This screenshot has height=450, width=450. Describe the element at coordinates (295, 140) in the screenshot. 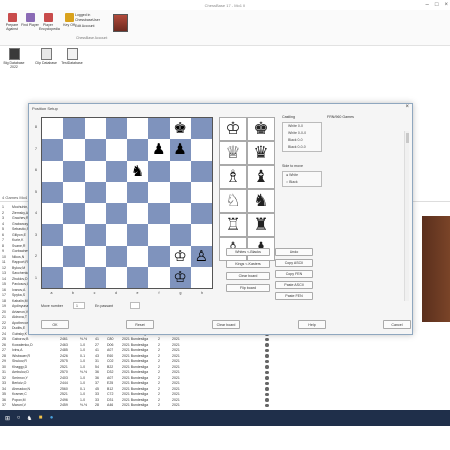

I see `castling-option: Black 0-0` at that location.